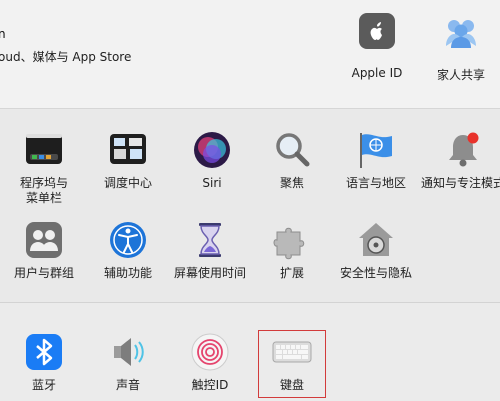  I want to click on pref-accessibility: 辅助功能, so click(128, 250).